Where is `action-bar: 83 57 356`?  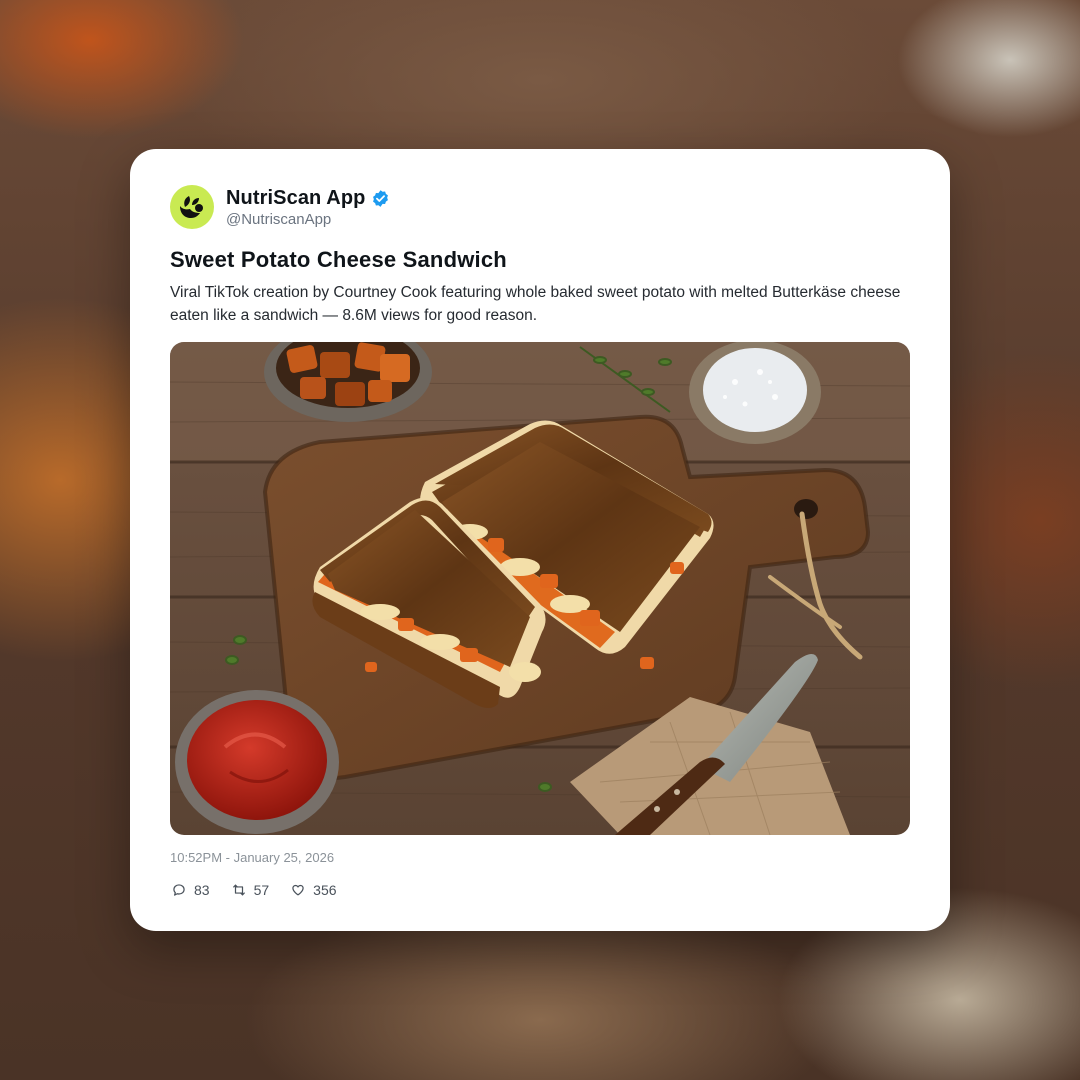 action-bar: 83 57 356 is located at coordinates (265, 890).